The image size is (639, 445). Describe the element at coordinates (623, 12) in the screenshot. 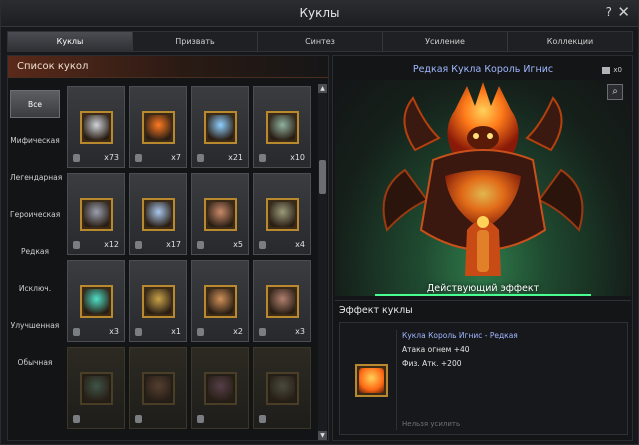

I see `close-icon: ✕` at that location.